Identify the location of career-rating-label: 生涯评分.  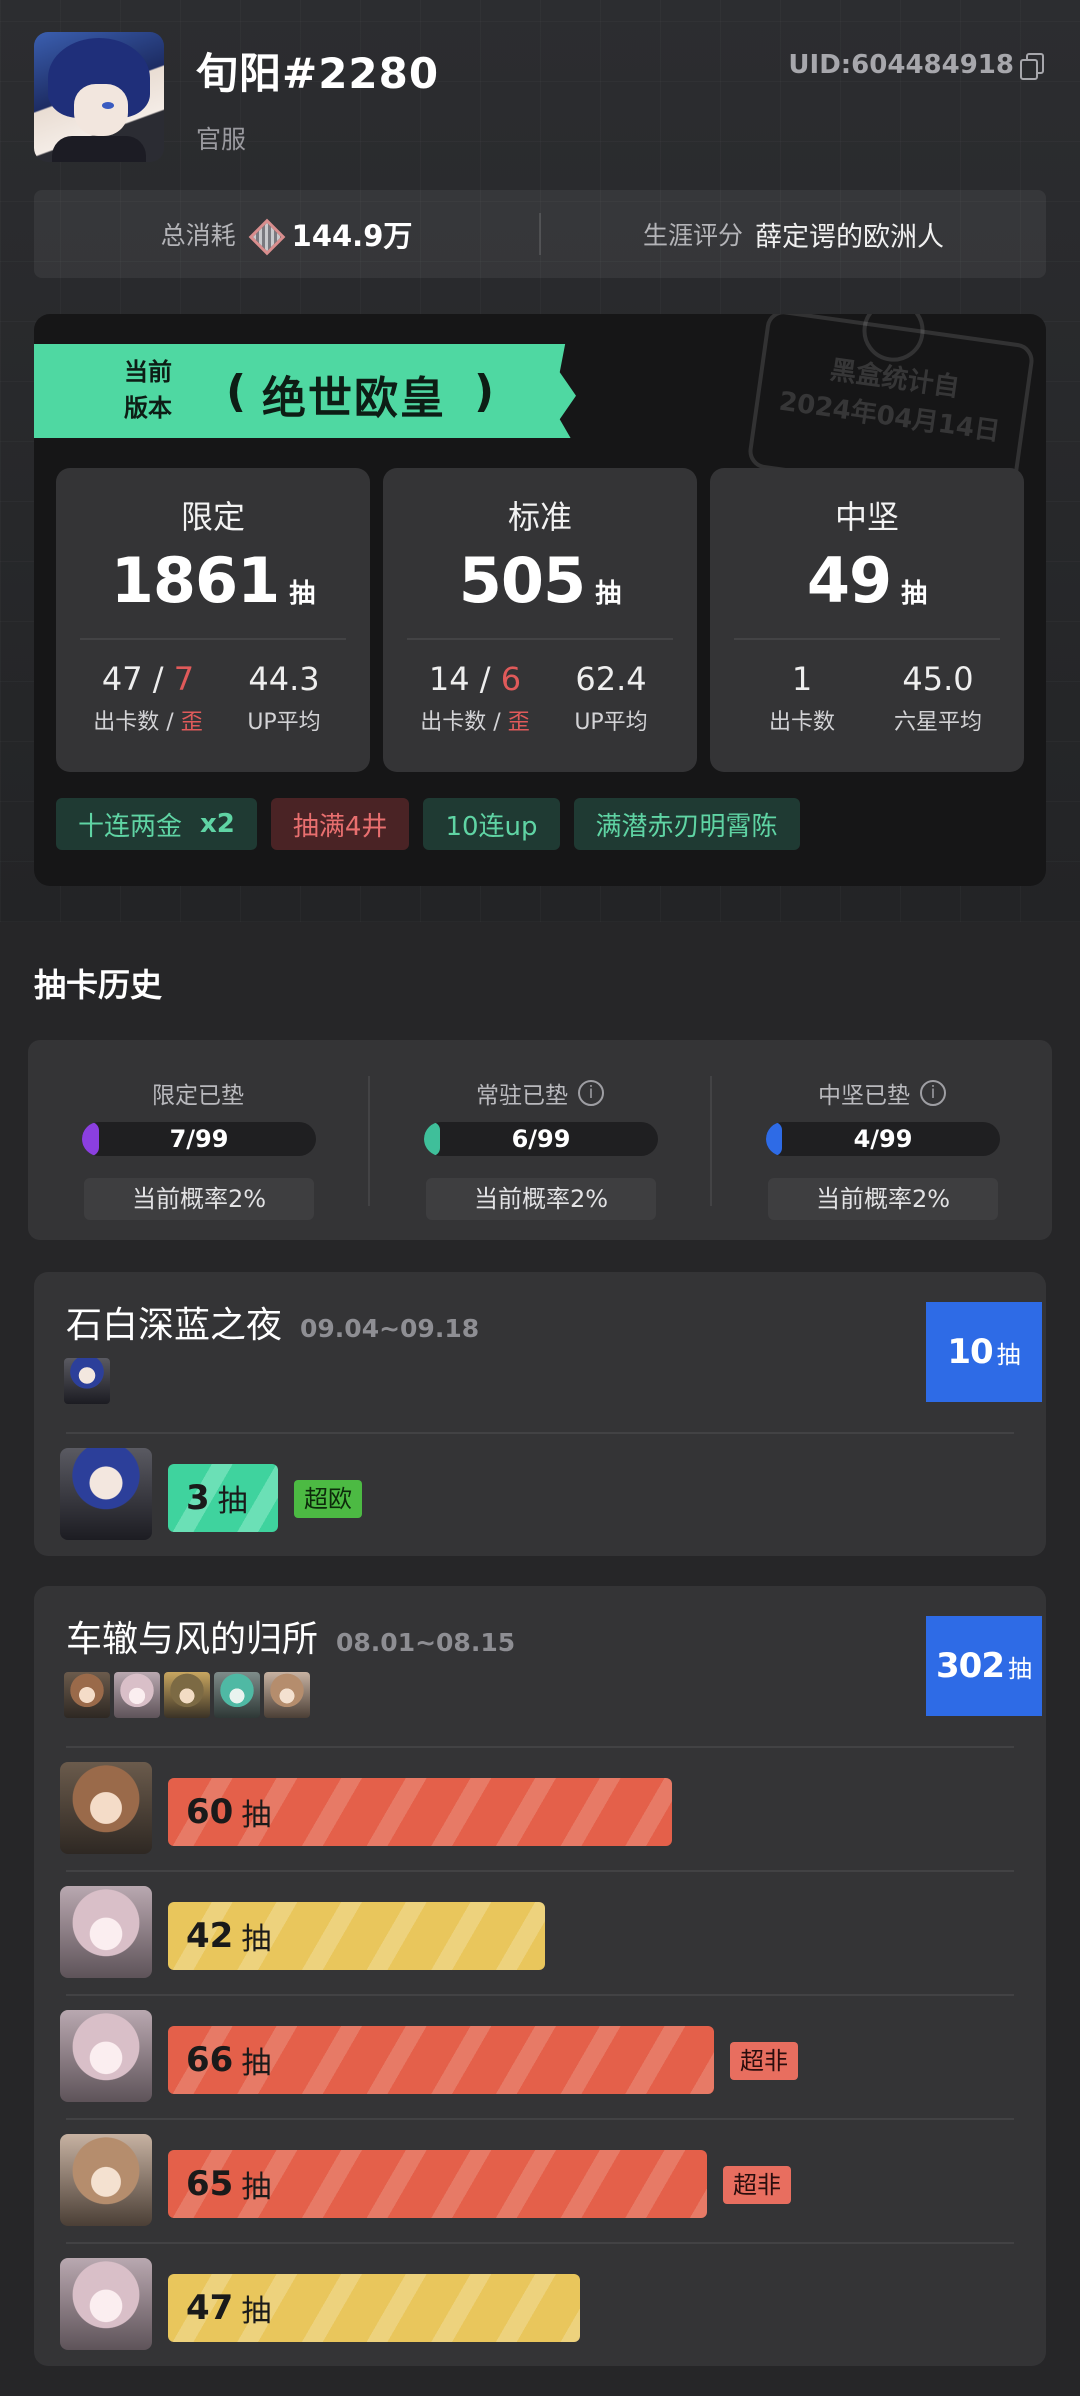
(692, 235).